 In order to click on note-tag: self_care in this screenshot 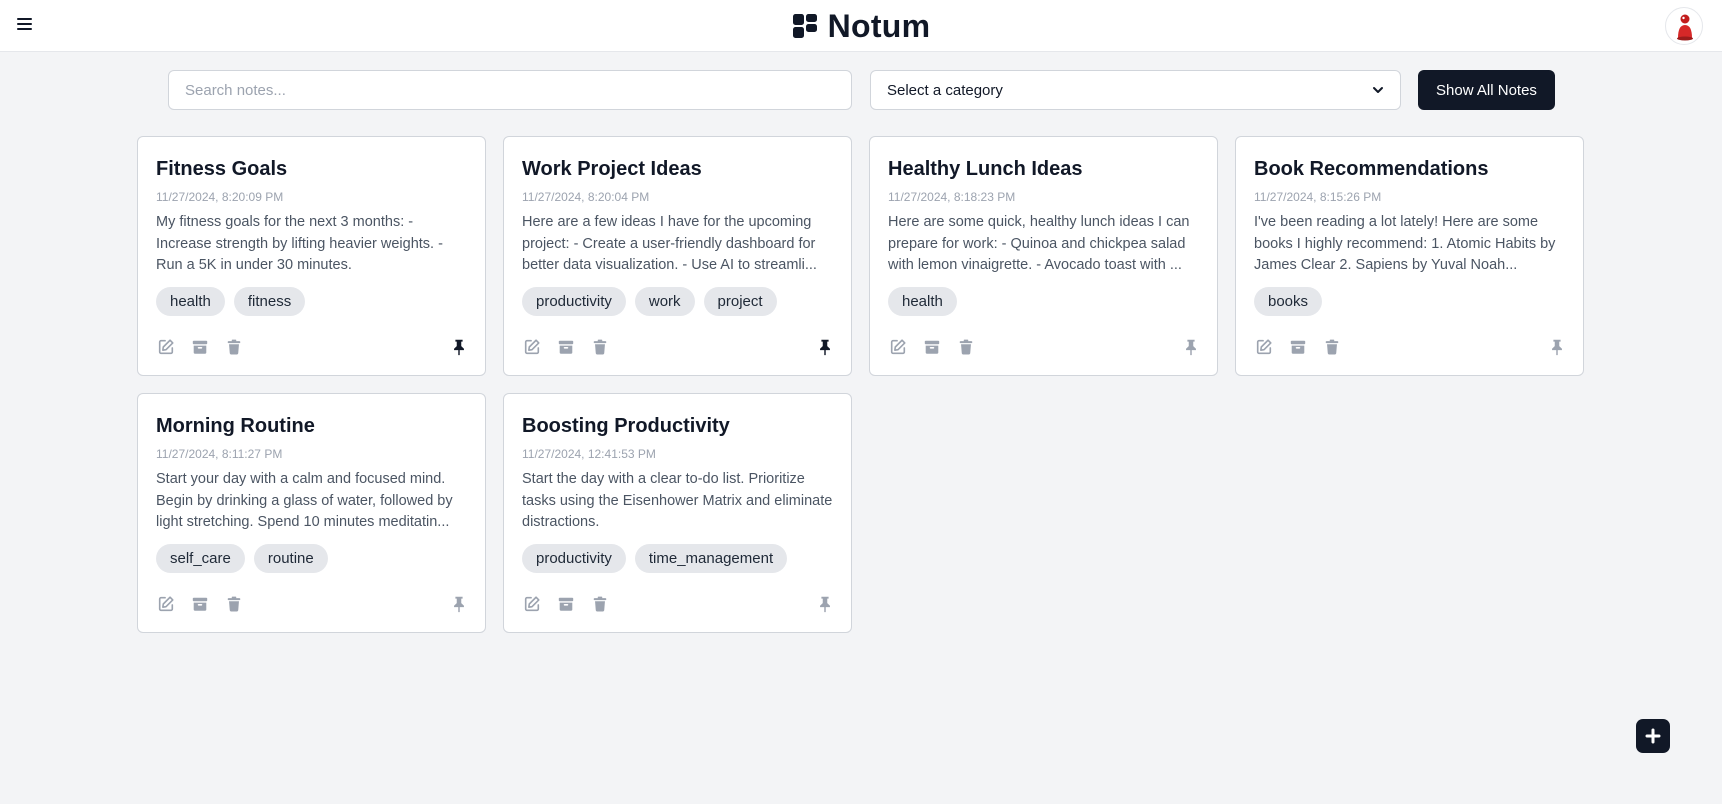, I will do `click(200, 558)`.